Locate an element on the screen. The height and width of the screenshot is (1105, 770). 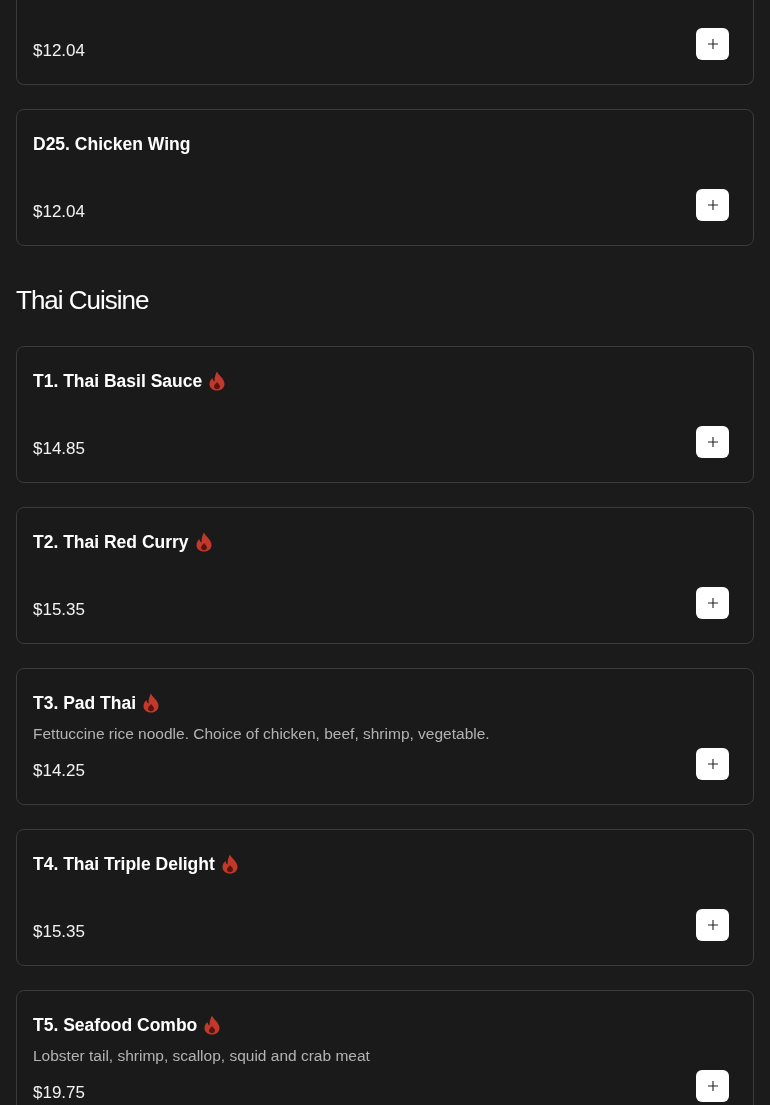
dish-description: Lobster tail, shrimp, scallop, squid and crab meat is located at coordinates (201, 1056).